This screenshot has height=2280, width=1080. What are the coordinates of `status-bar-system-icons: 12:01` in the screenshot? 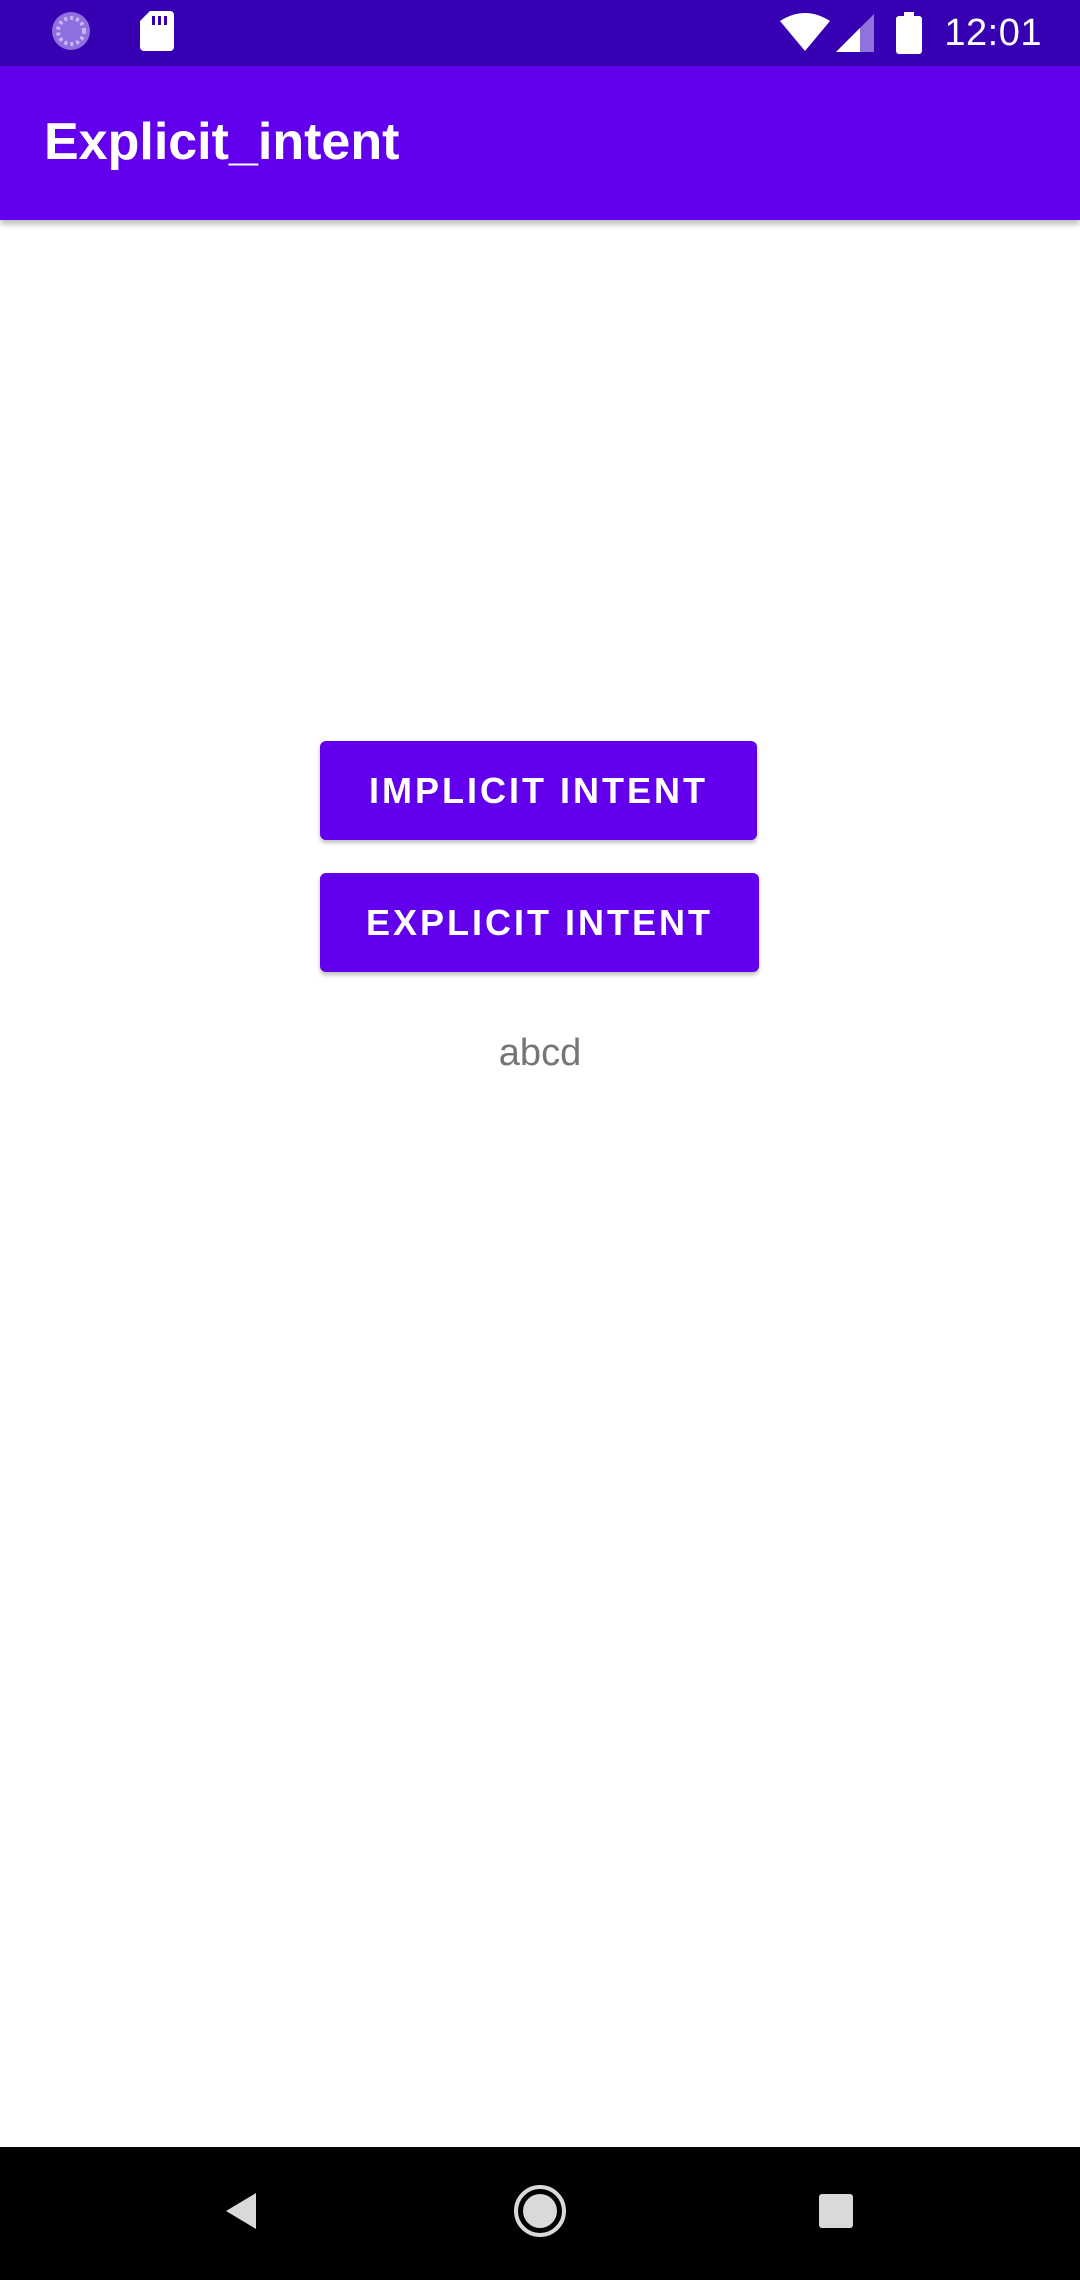 It's located at (911, 33).